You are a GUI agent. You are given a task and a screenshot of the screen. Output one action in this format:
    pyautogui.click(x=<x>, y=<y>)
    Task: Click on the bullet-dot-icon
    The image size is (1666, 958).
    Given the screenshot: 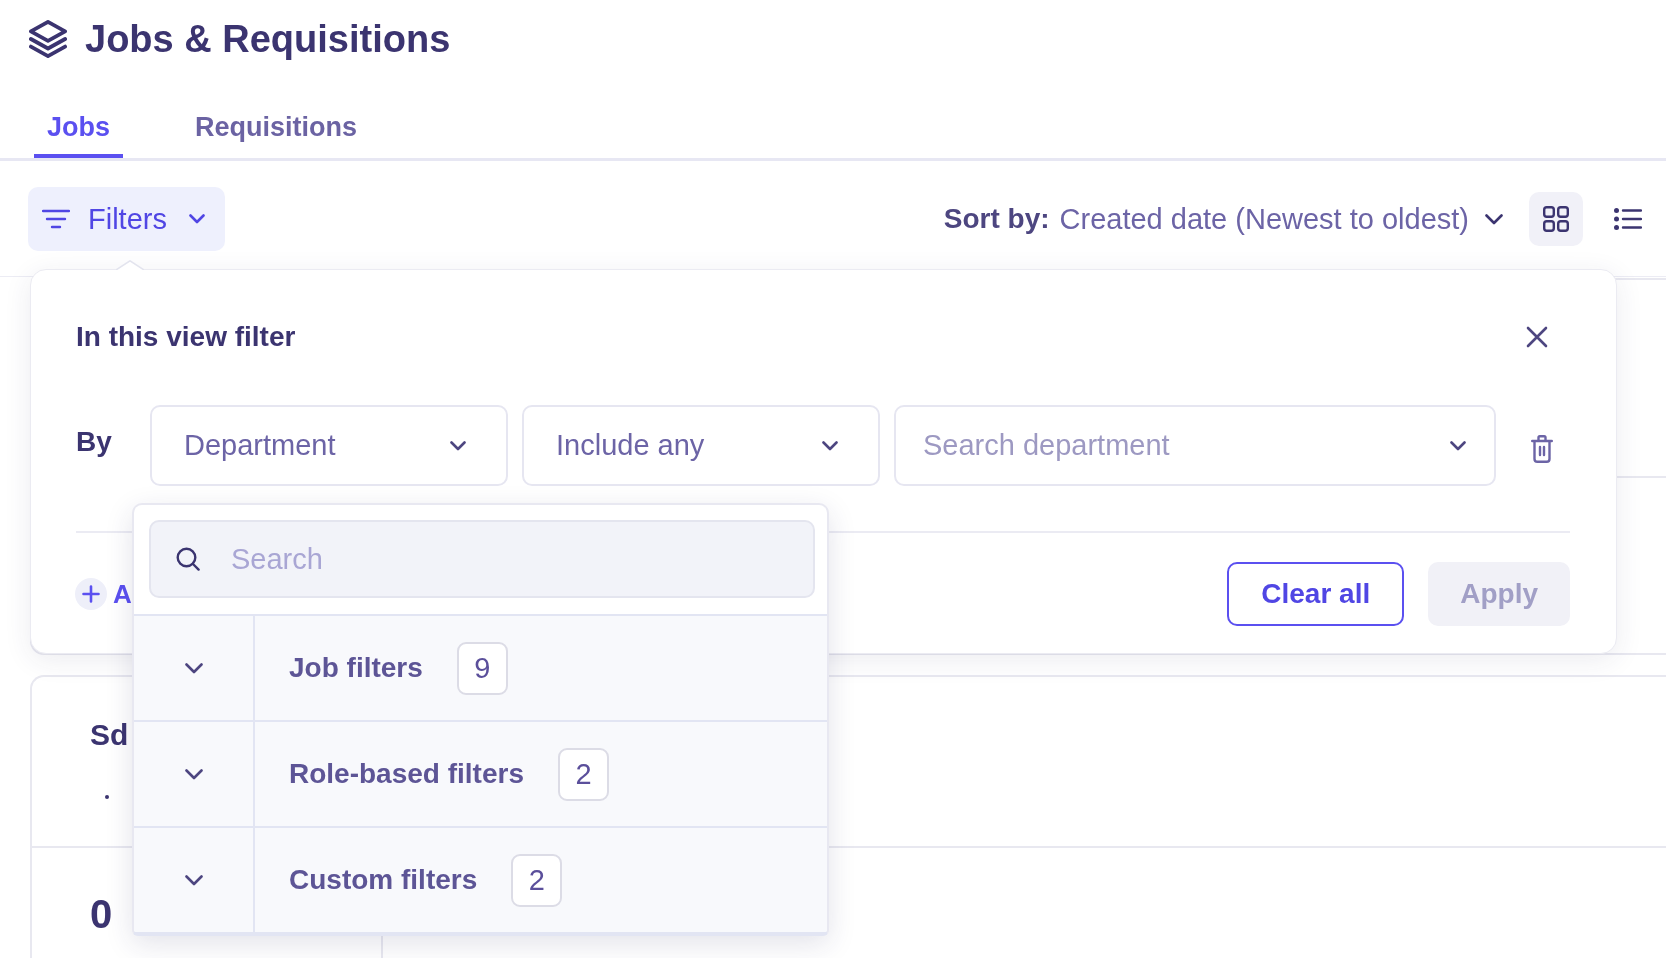 What is the action you would take?
    pyautogui.click(x=107, y=797)
    